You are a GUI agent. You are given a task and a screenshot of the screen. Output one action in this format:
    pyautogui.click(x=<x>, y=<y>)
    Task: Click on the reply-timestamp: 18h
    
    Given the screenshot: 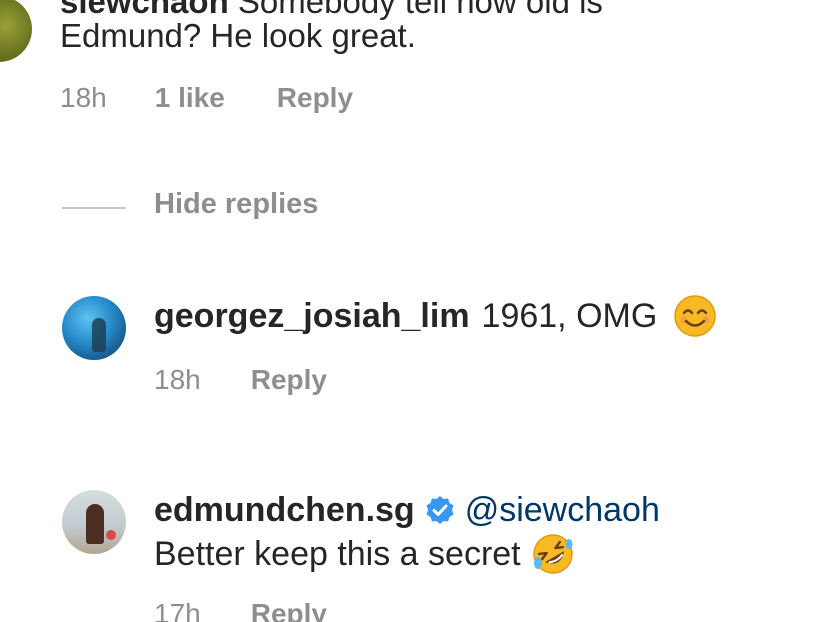 What is the action you would take?
    pyautogui.click(x=177, y=379)
    